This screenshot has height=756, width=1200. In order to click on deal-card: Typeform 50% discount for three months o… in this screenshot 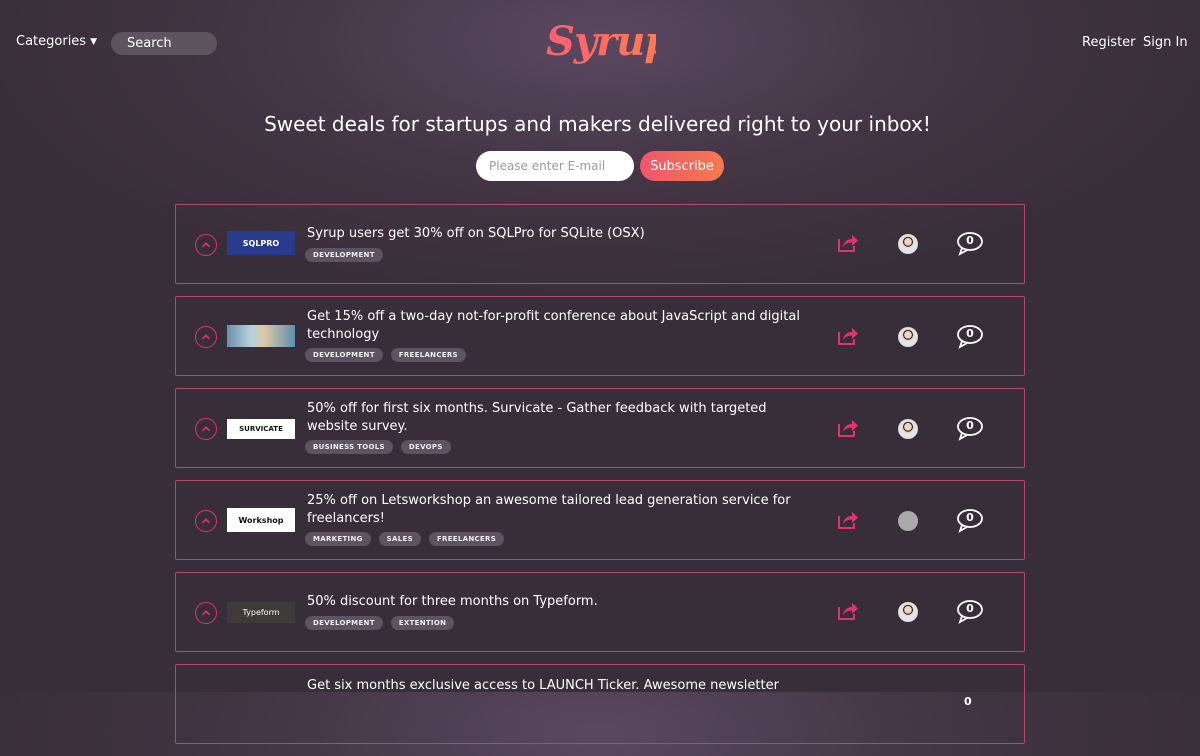, I will do `click(600, 612)`.